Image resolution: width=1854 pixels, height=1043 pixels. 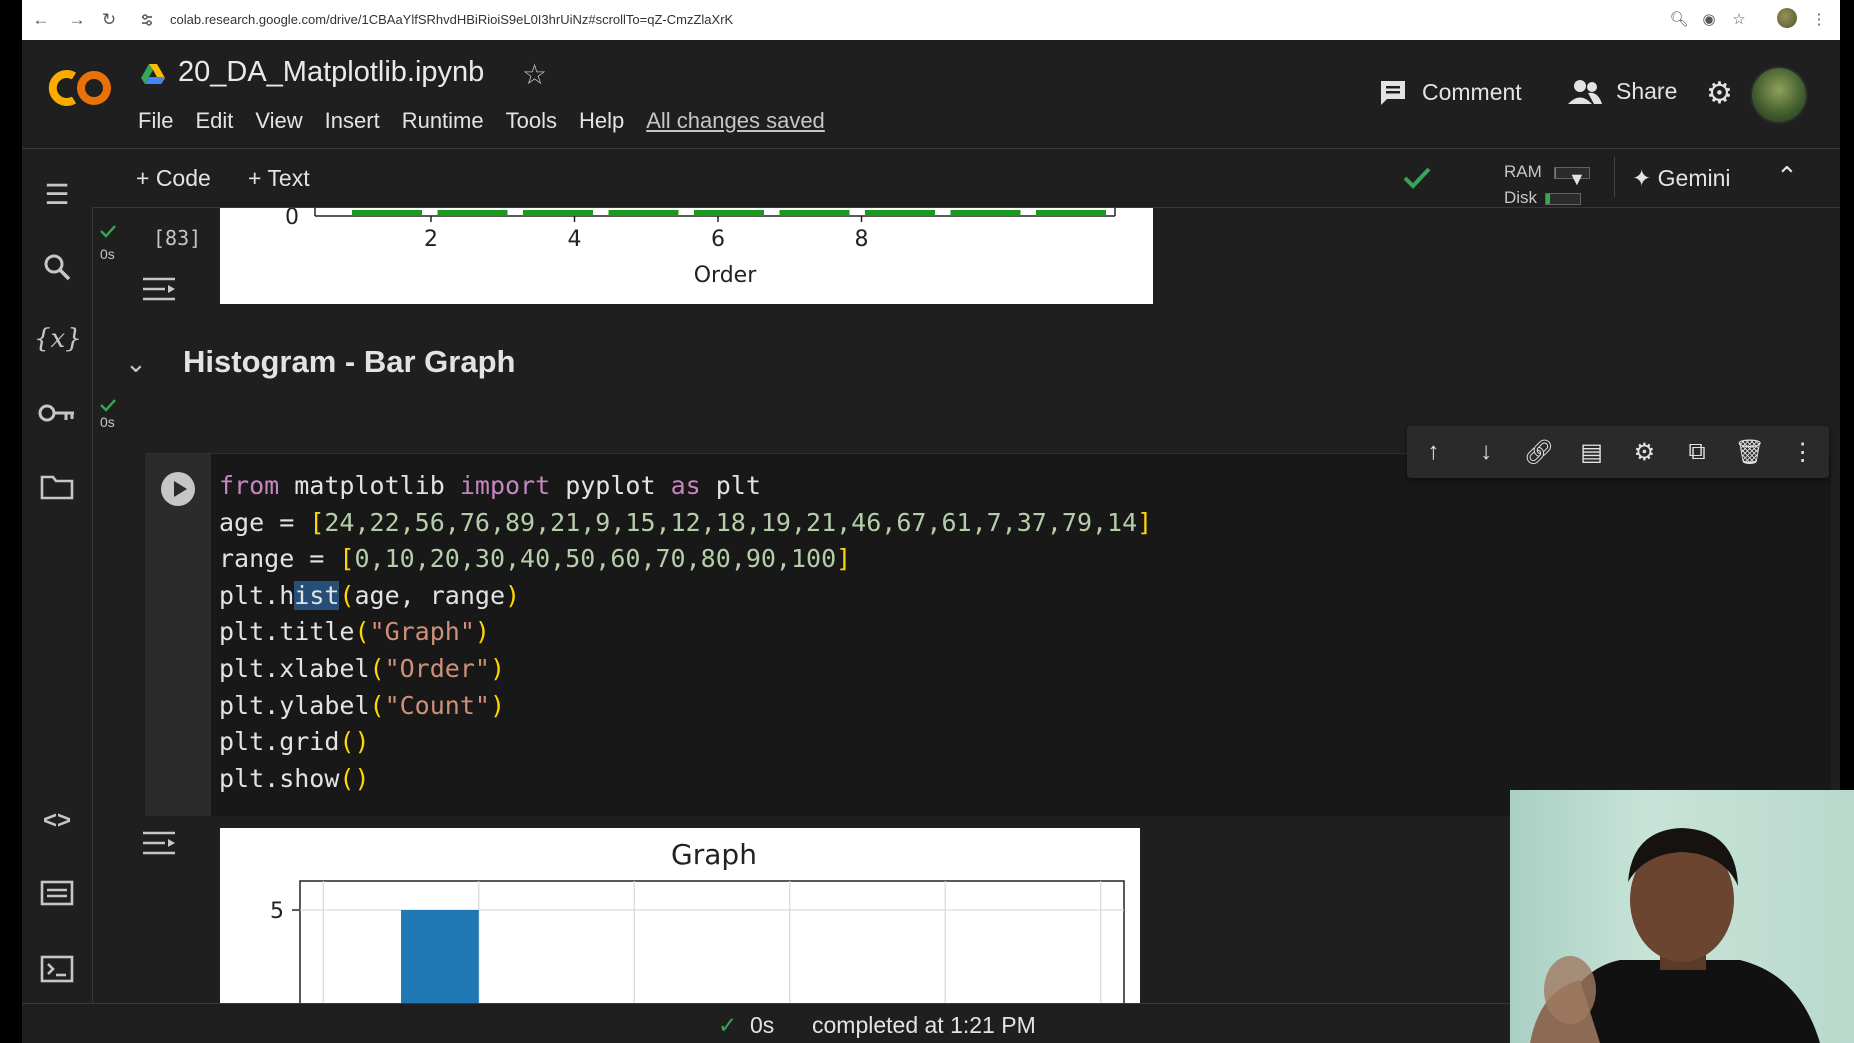 I want to click on status-check-icon: ✓, so click(x=728, y=1025).